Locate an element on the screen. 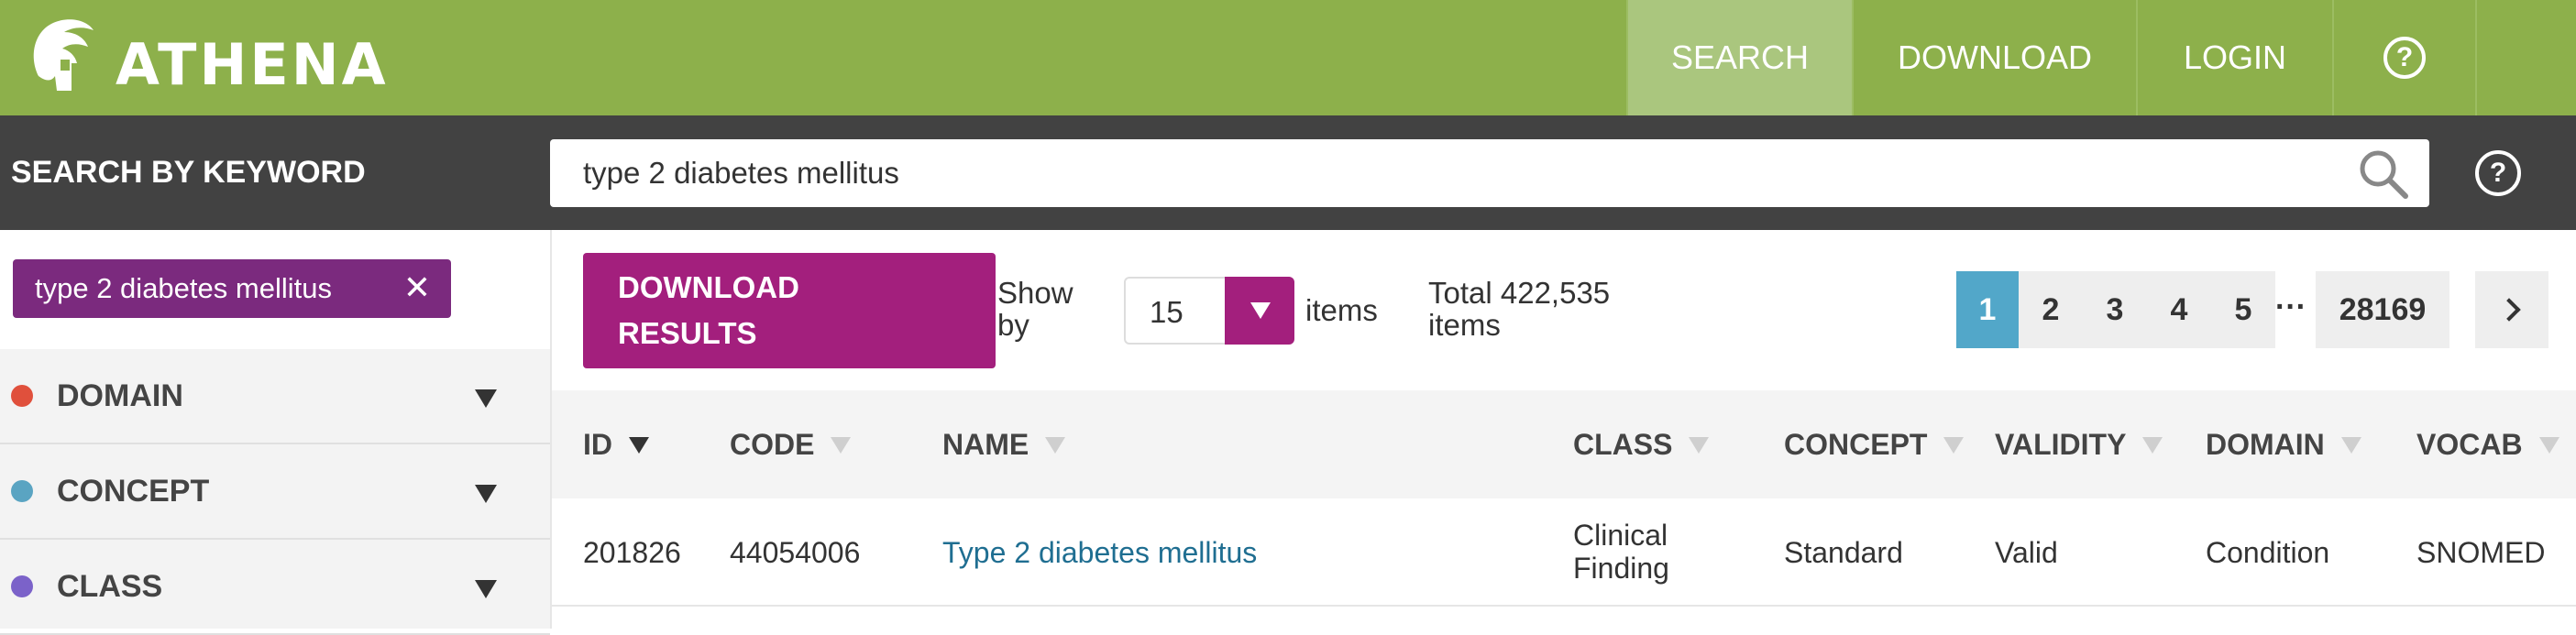 The width and height of the screenshot is (2576, 635). page-size-select: 15 is located at coordinates (1209, 311).